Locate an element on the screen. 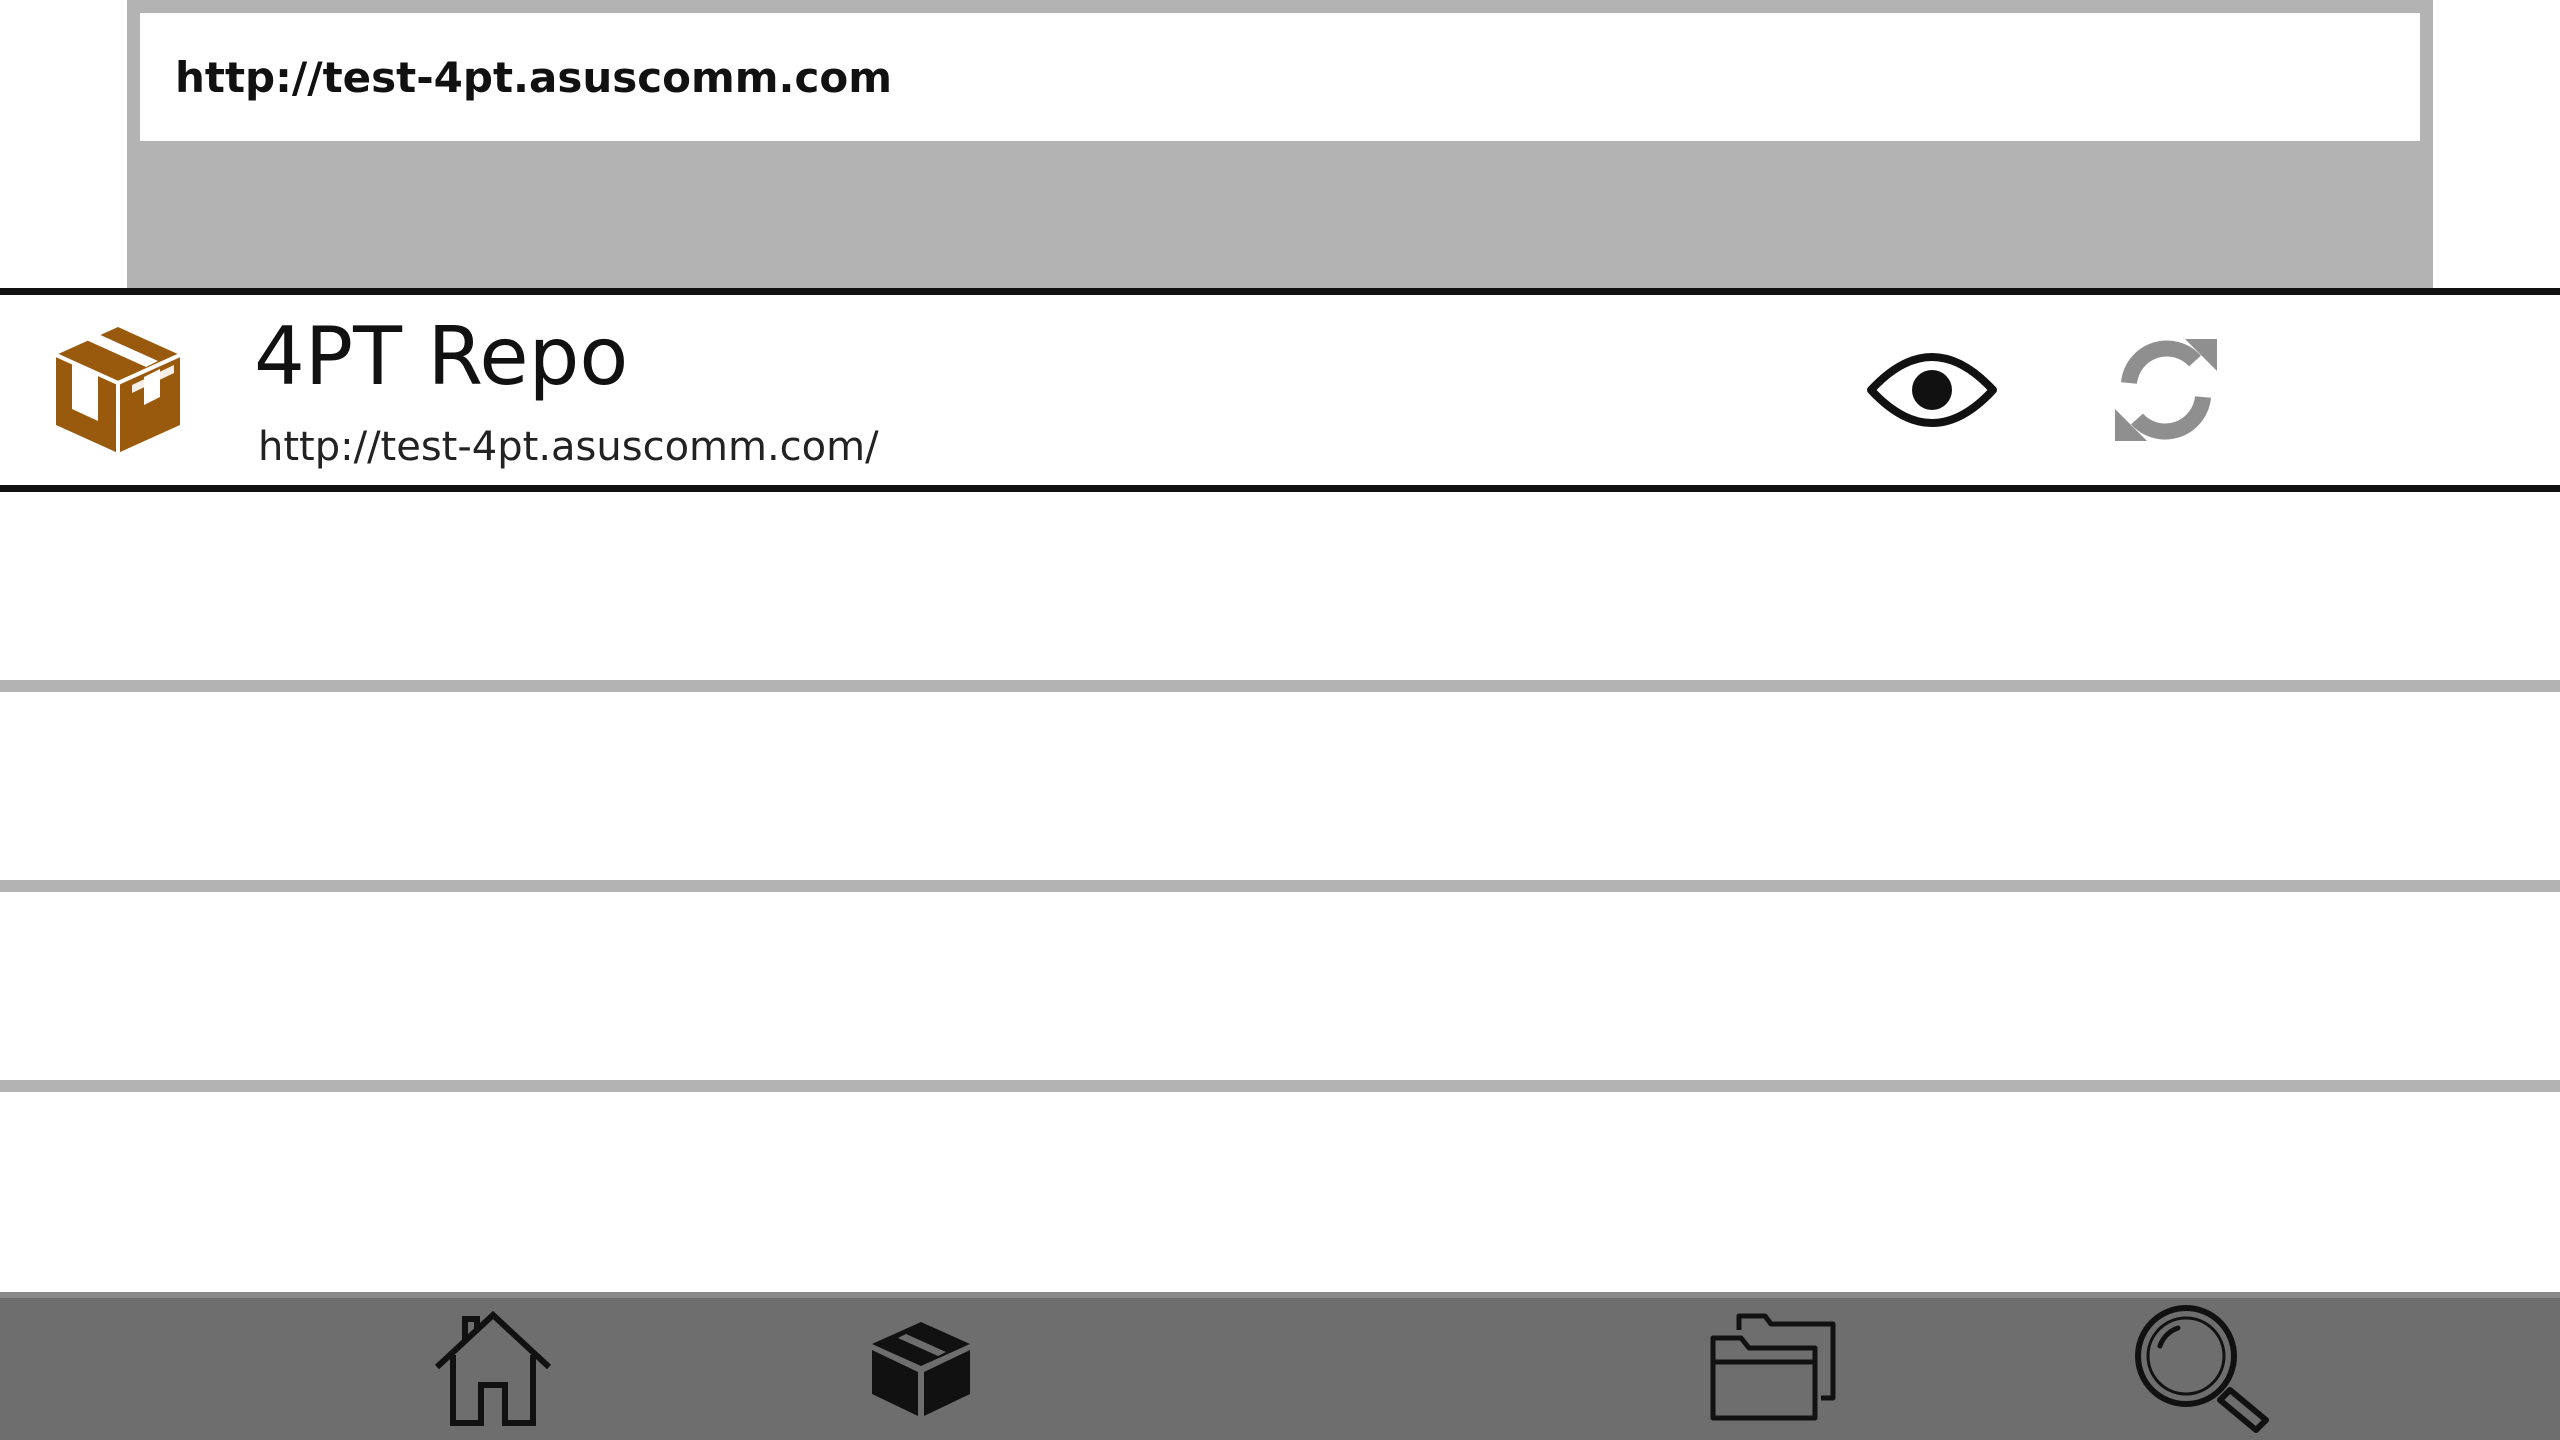 The height and width of the screenshot is (1440, 2560). tab-sources is located at coordinates (921, 1369).